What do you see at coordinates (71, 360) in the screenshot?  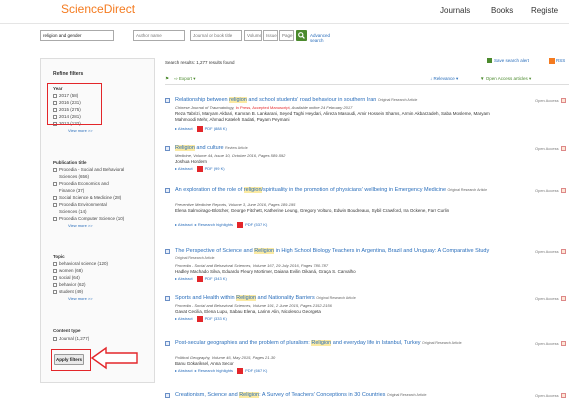 I see `highlight-apply-box` at bounding box center [71, 360].